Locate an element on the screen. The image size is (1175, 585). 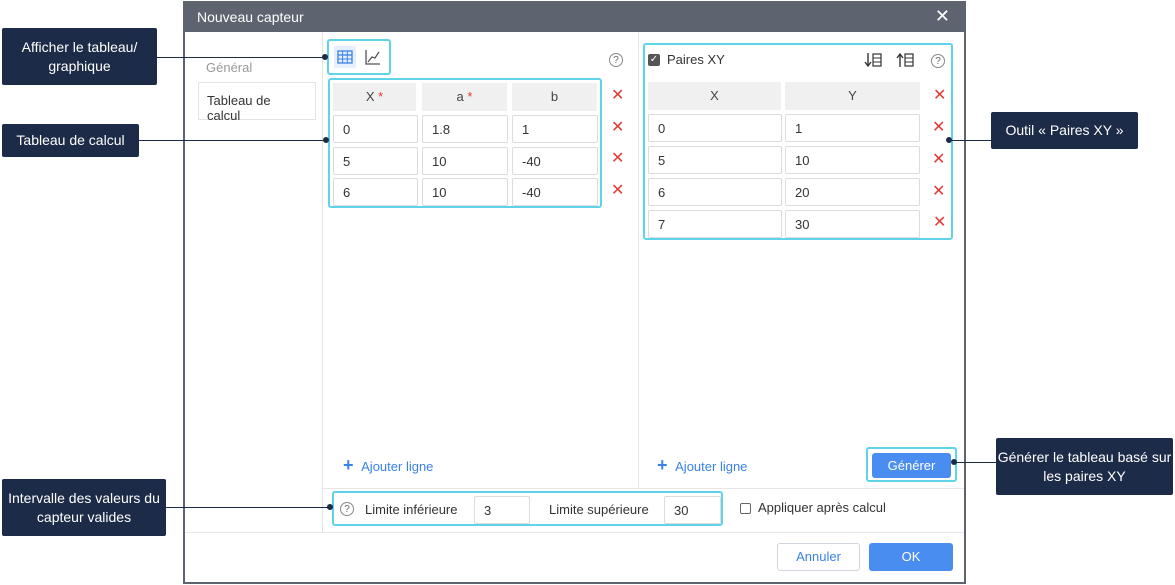
xy-x-input: 0 is located at coordinates (715, 128).